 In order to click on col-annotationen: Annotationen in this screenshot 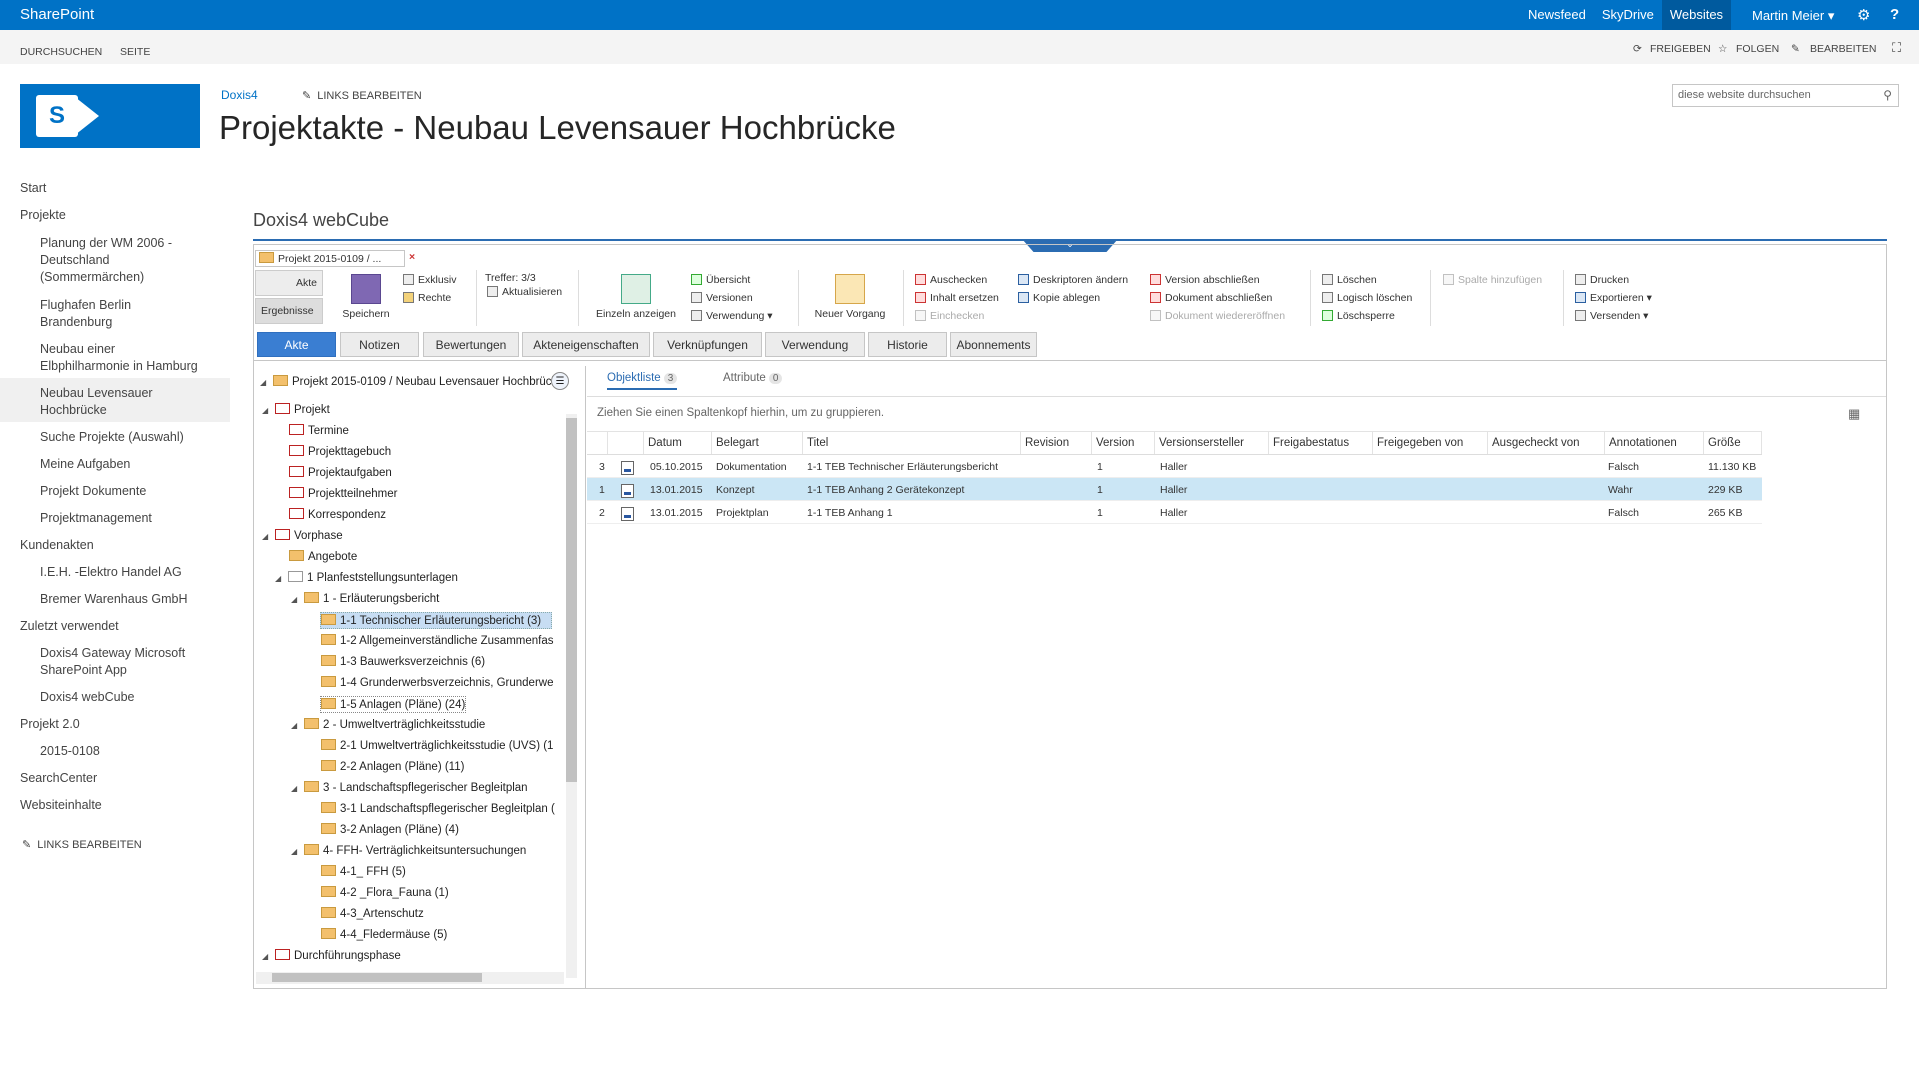, I will do `click(1654, 443)`.